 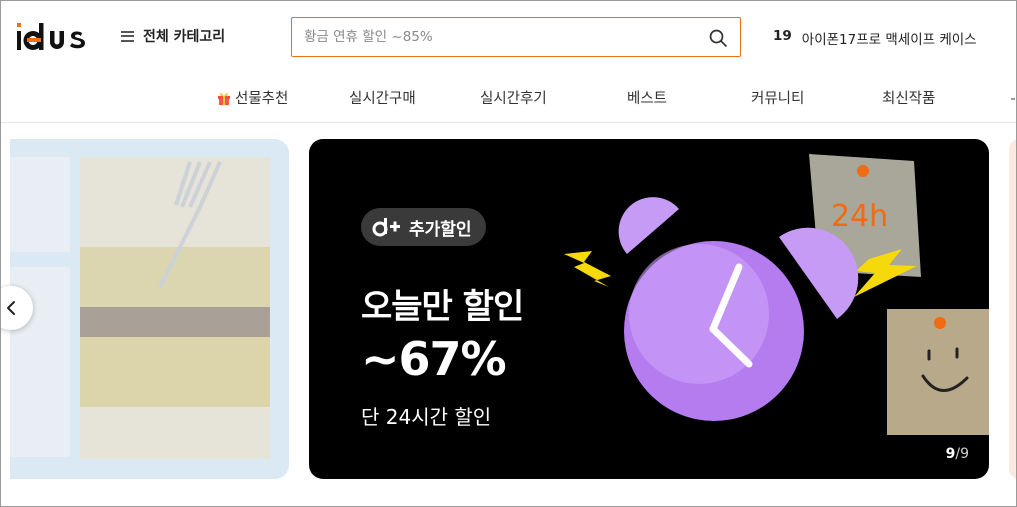 What do you see at coordinates (1013, 309) in the screenshot?
I see `next-banner-slide` at bounding box center [1013, 309].